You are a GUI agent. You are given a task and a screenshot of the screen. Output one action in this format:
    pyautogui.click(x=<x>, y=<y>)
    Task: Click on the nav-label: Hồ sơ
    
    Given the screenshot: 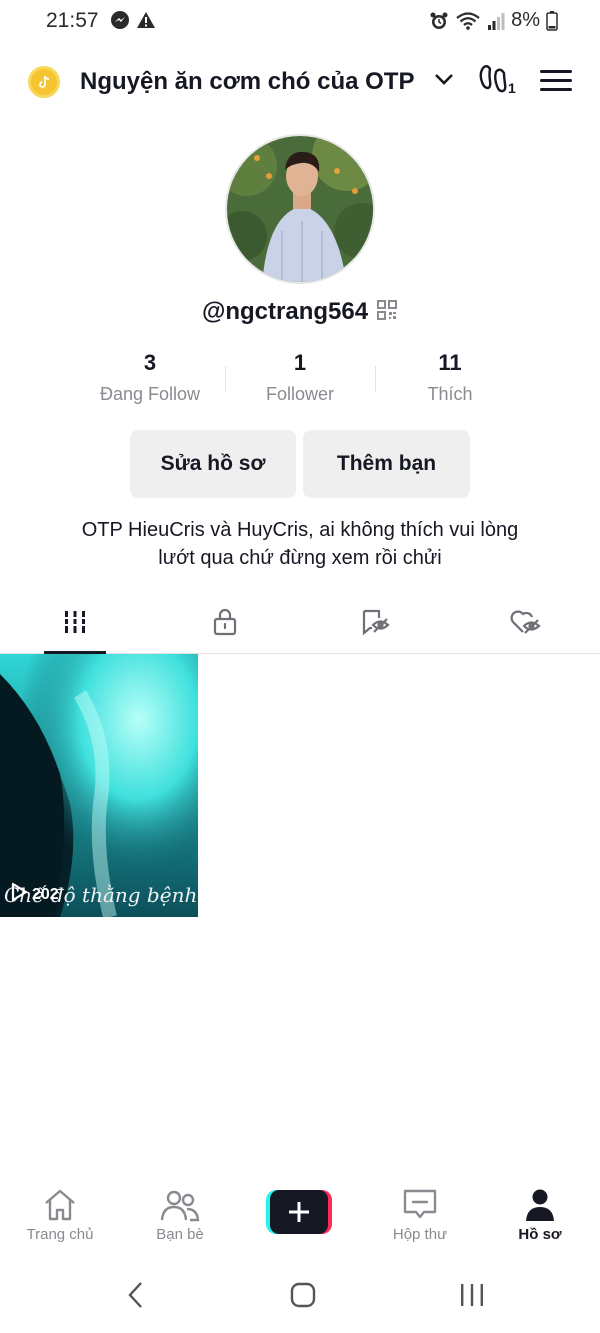 What is the action you would take?
    pyautogui.click(x=540, y=1234)
    